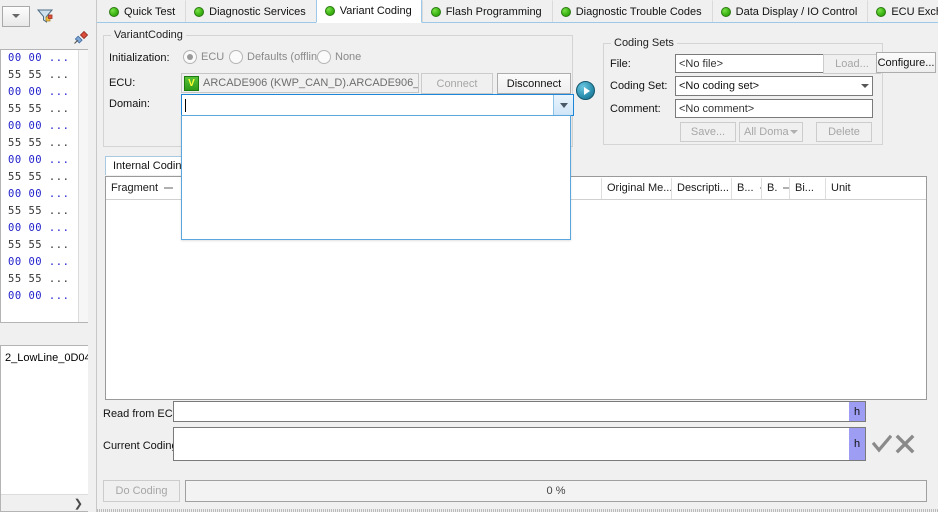  I want to click on tab-ecu-exchange: ECU Exchange, so click(902, 11).